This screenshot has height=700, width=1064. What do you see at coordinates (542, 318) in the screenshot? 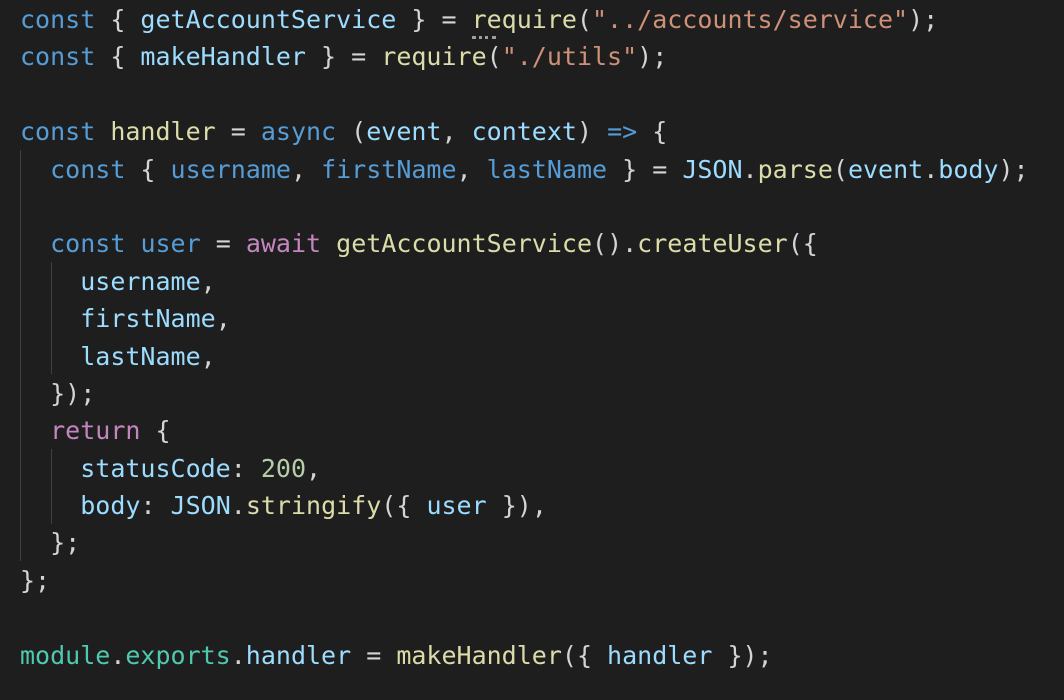
I see `code-line-9: firstName,` at bounding box center [542, 318].